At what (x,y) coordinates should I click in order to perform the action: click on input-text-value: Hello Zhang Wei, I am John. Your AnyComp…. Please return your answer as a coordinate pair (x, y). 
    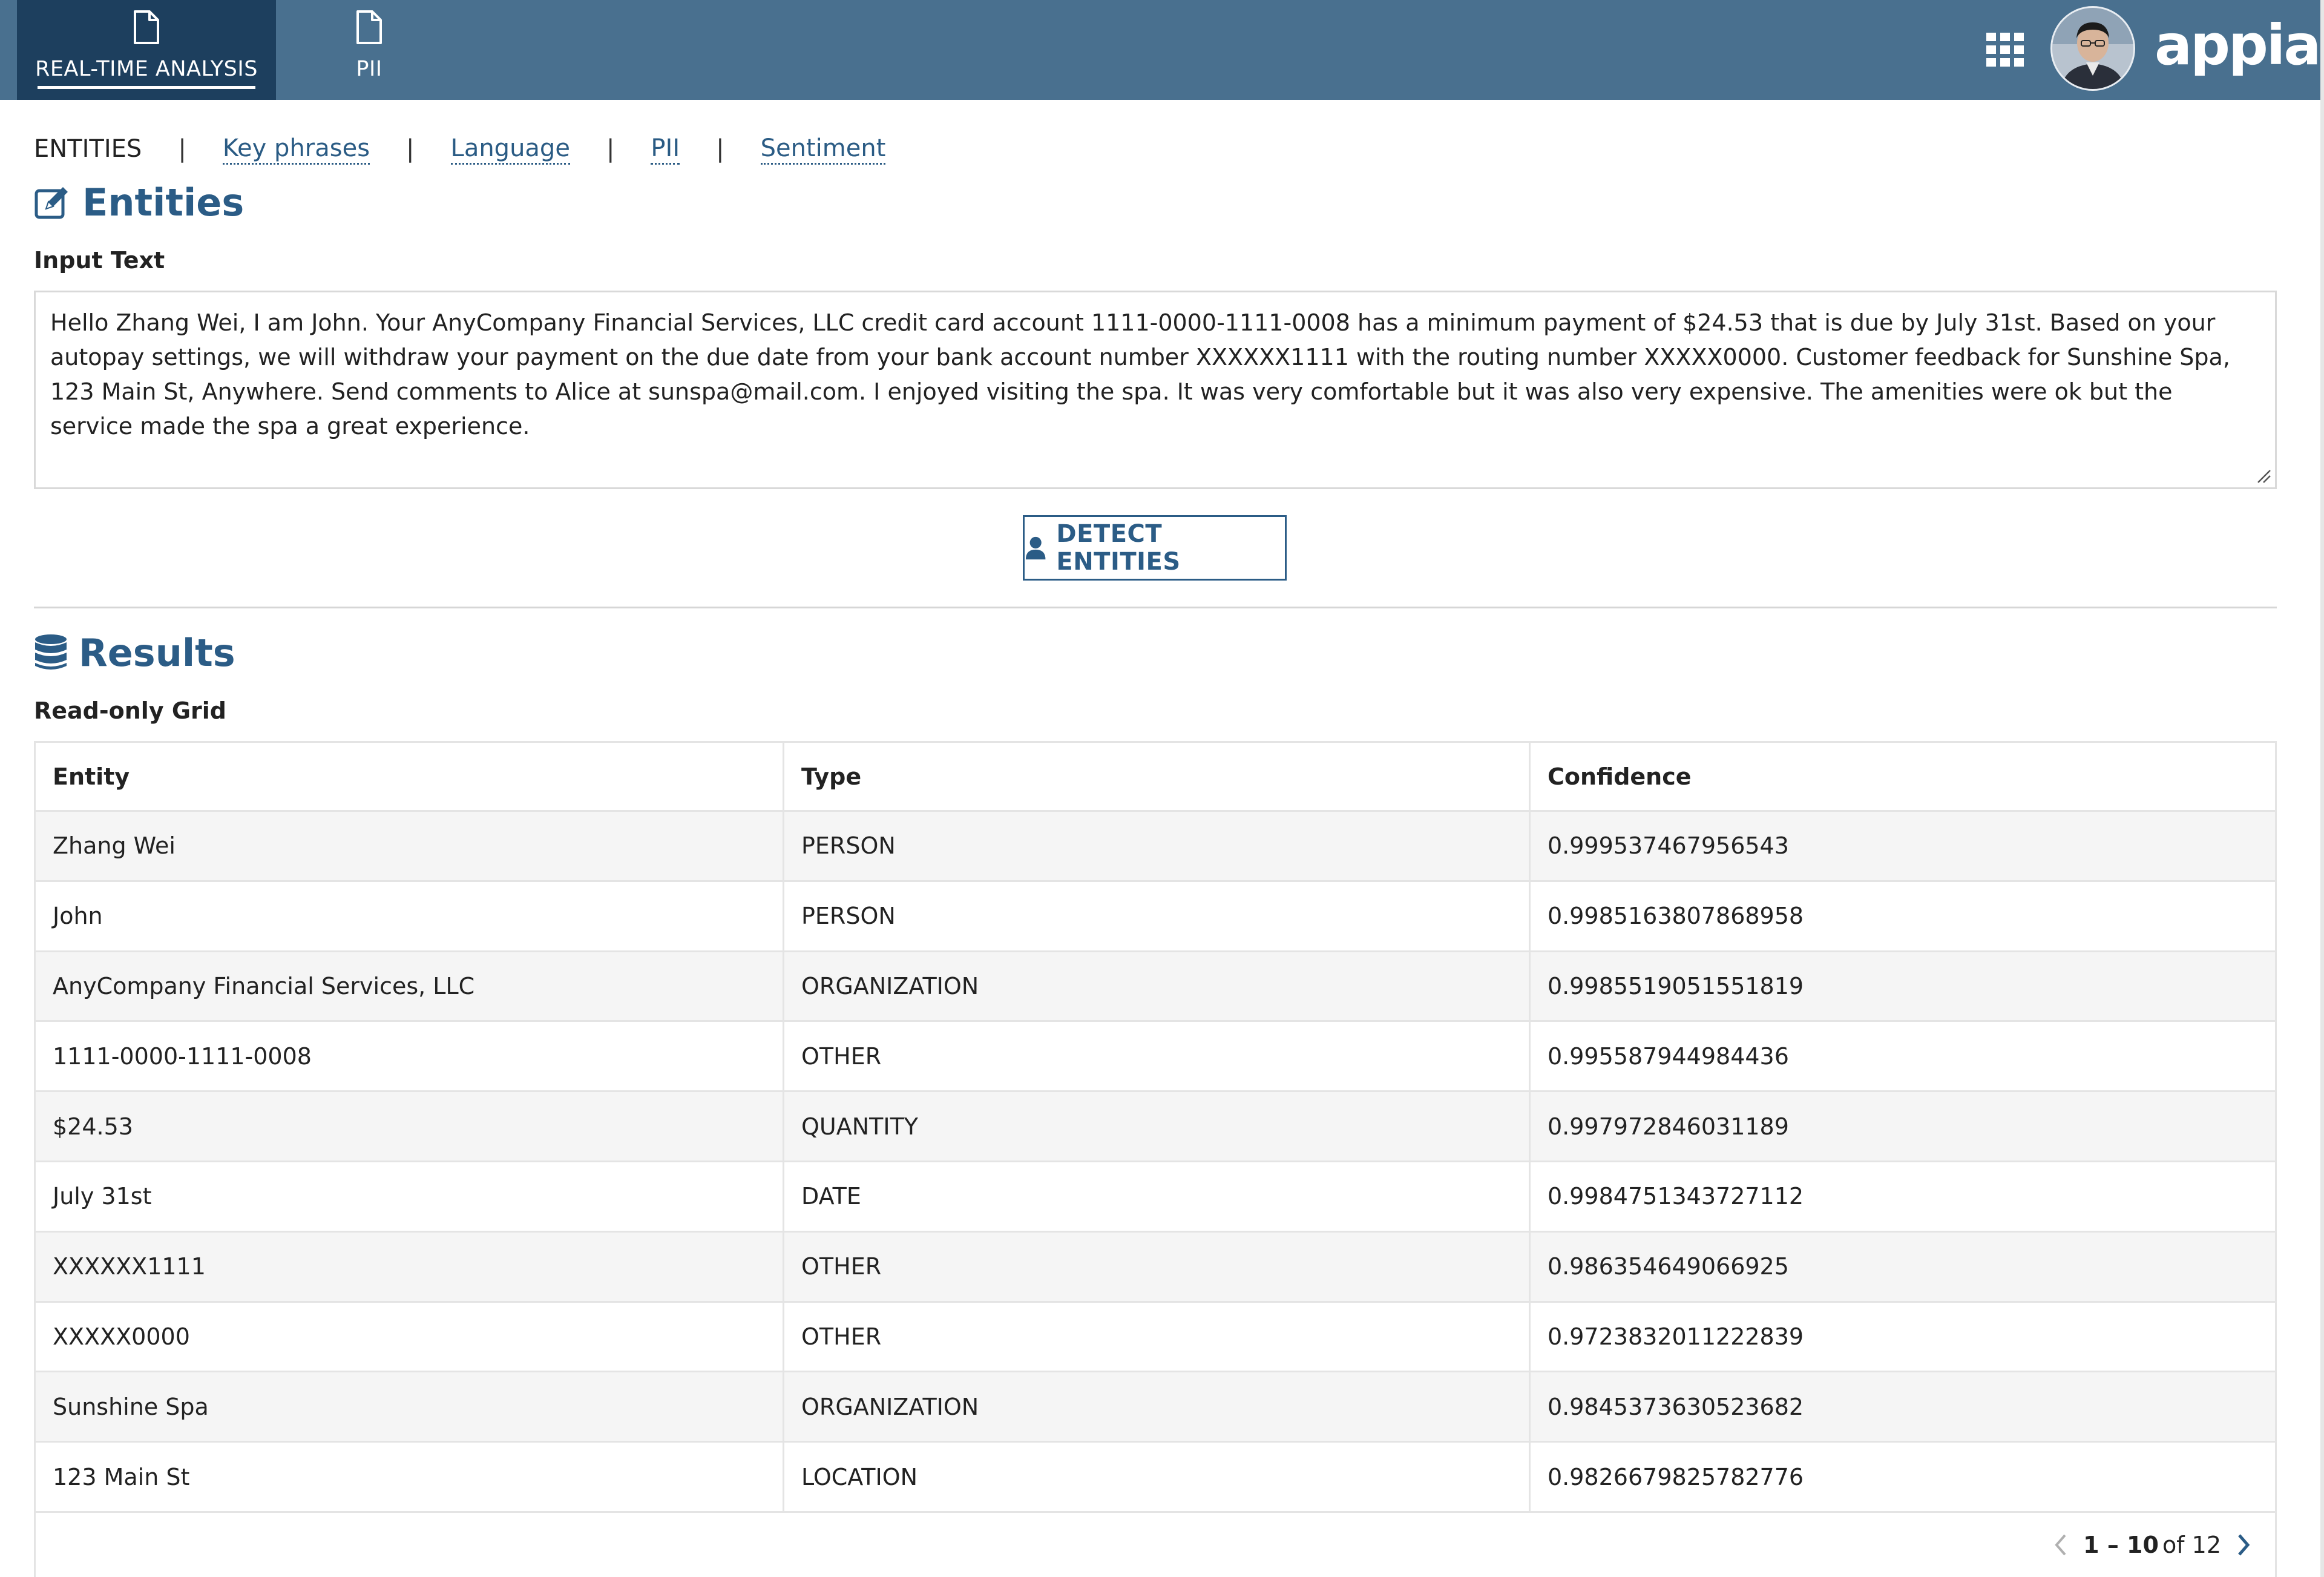
    Looking at the image, I should click on (1140, 374).